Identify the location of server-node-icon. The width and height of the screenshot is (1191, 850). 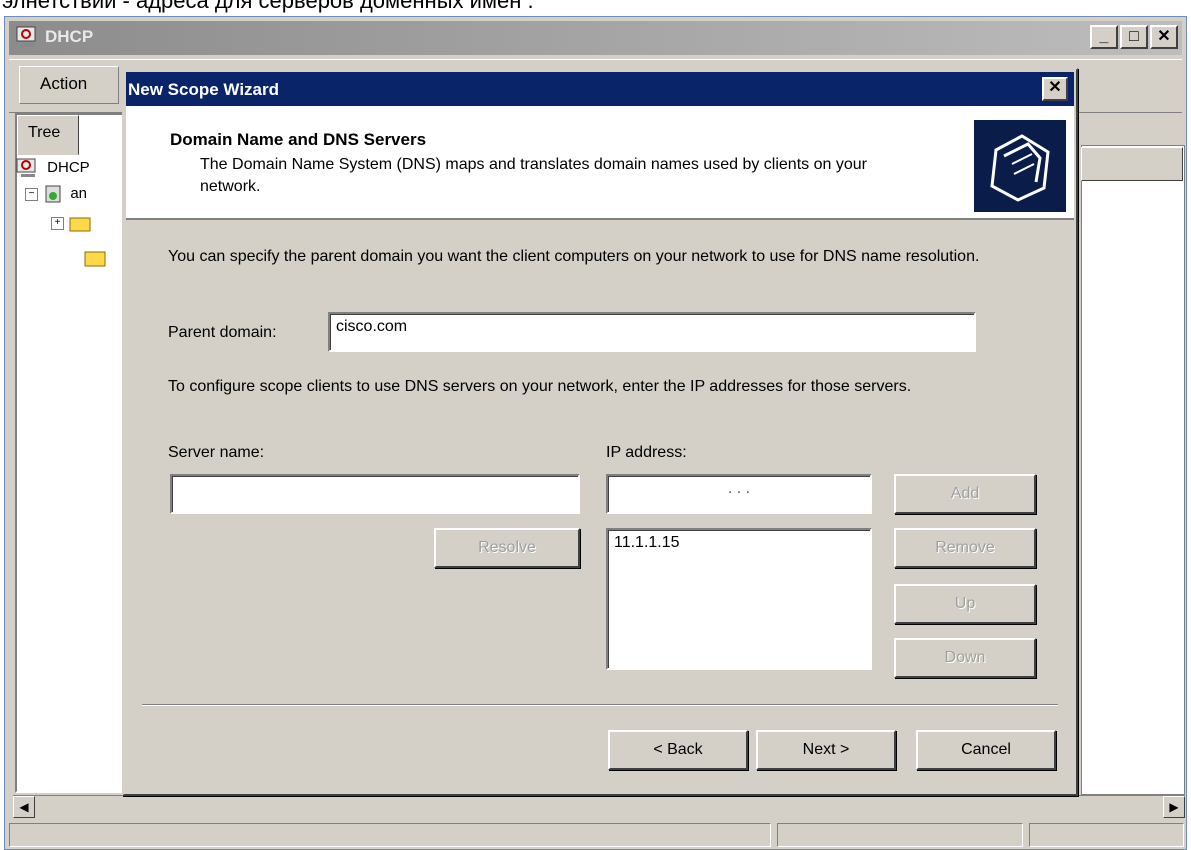
(53, 194).